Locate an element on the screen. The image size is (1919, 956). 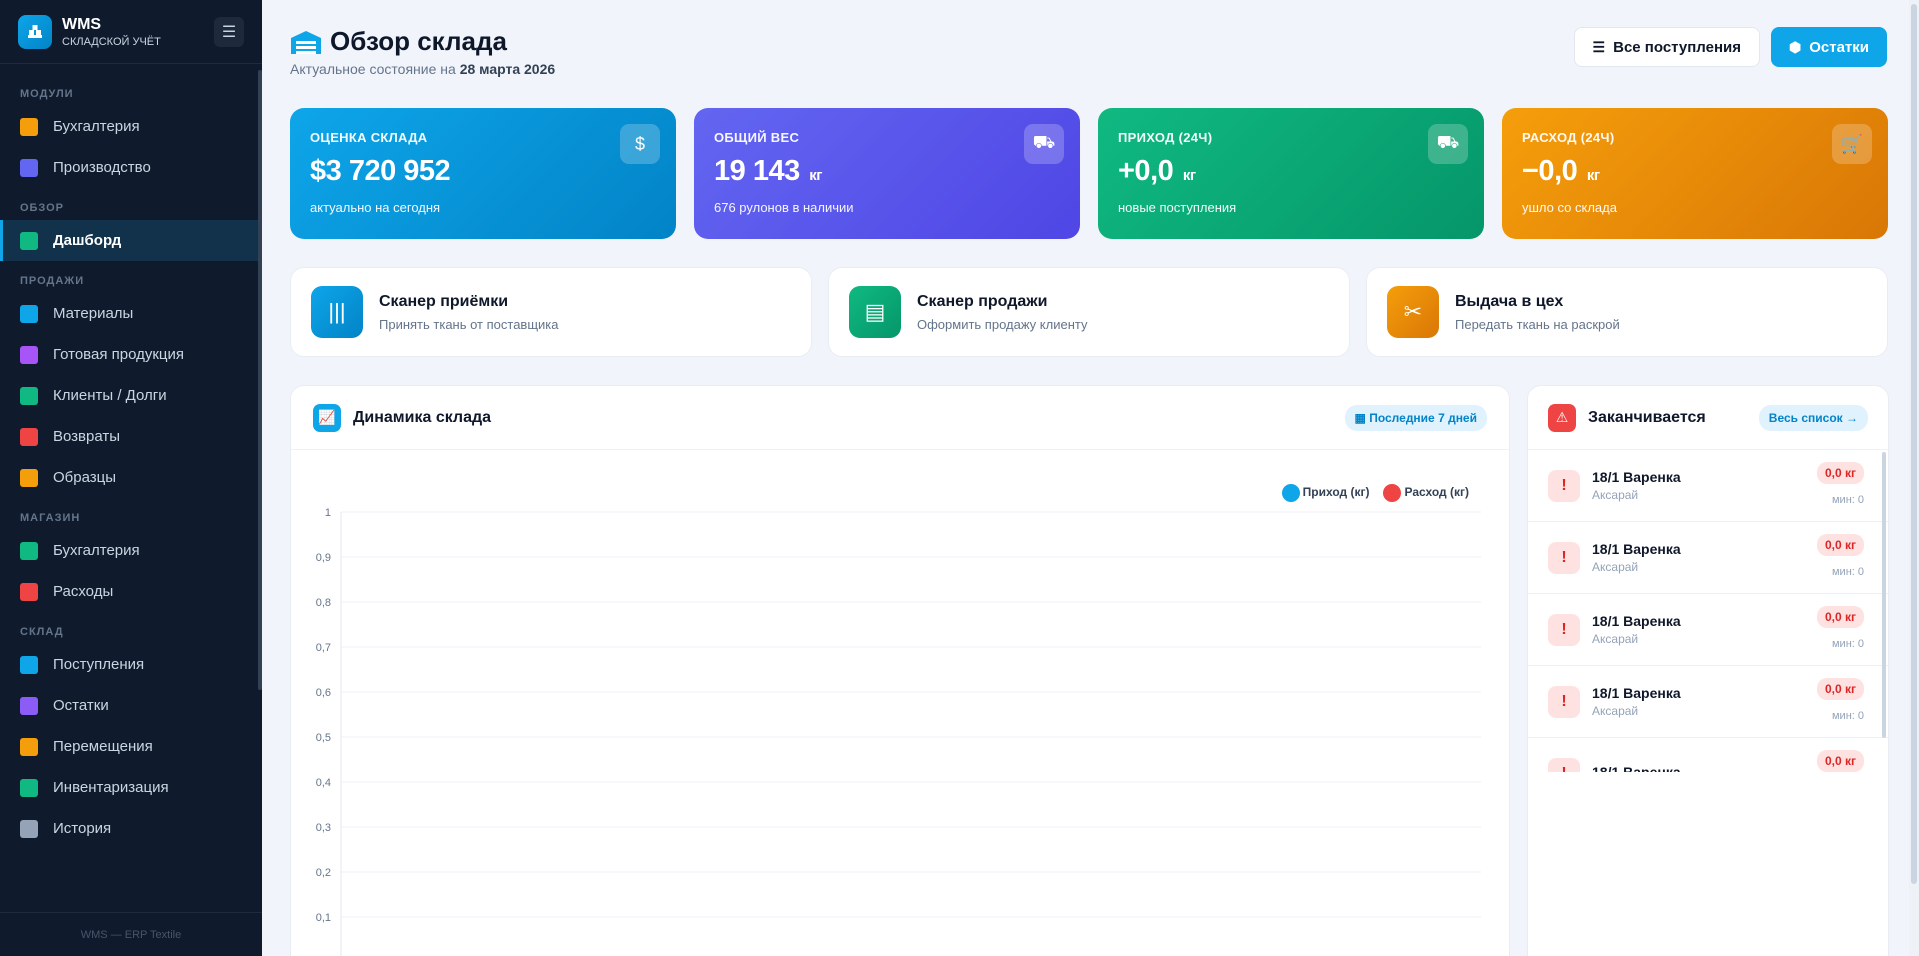
sidebar-item-2-2: Клиенты / Долги is located at coordinates (131, 395).